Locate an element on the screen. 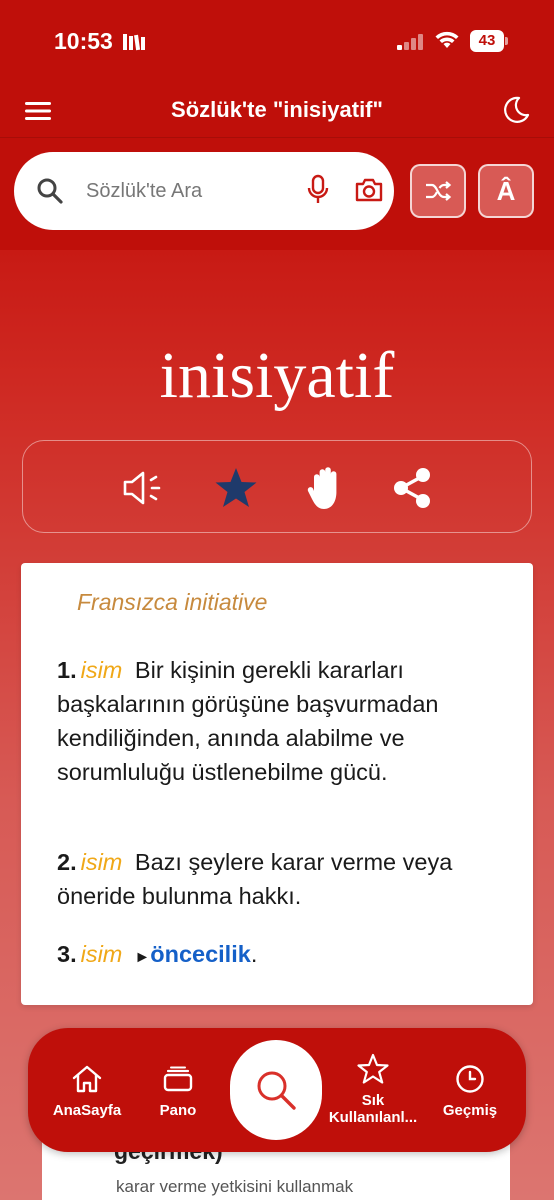  star-outline-icon is located at coordinates (373, 1068).